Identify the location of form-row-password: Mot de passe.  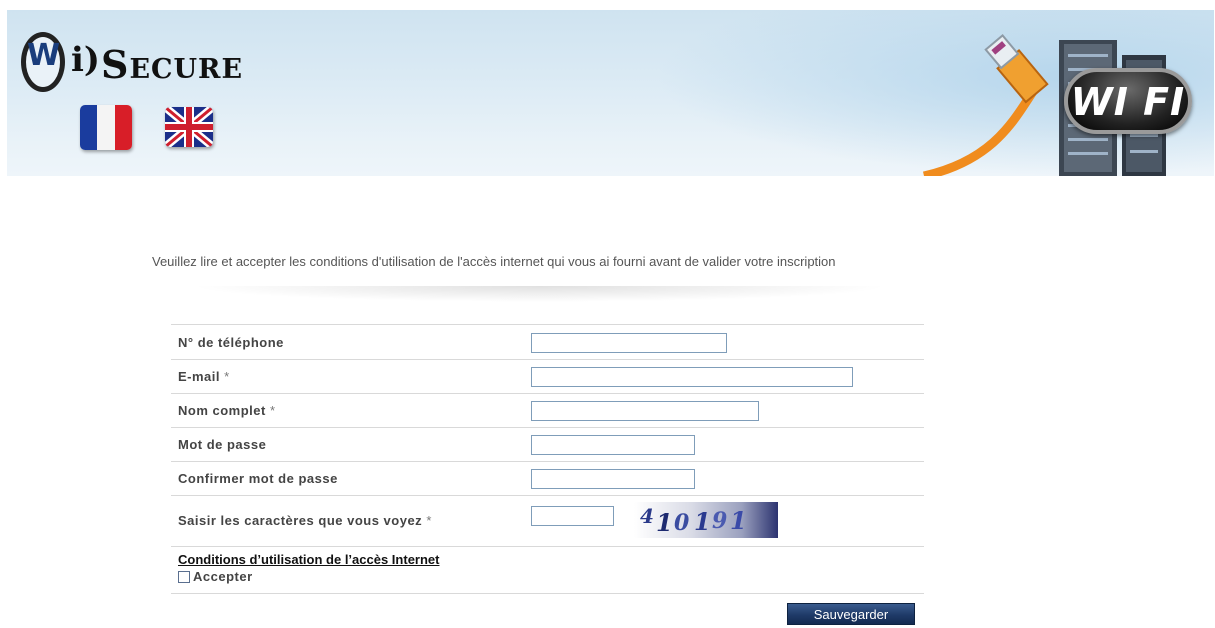
(547, 444).